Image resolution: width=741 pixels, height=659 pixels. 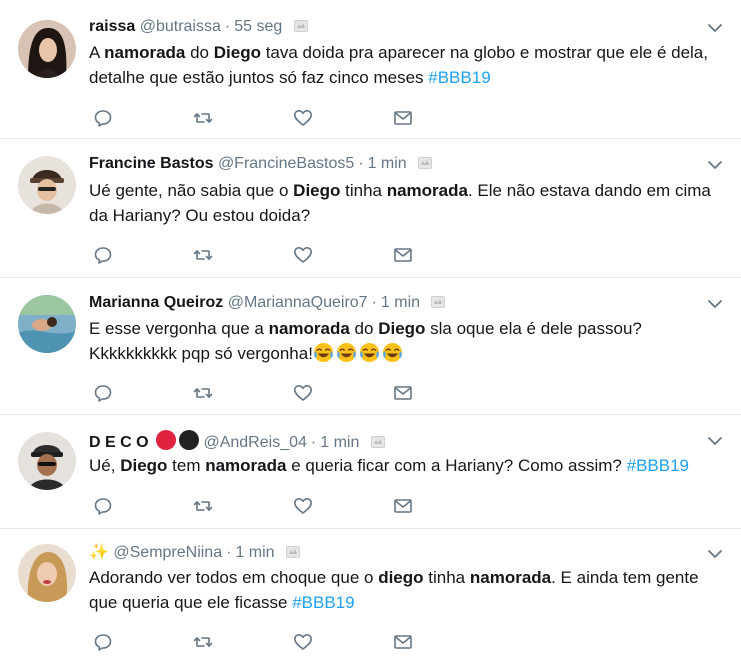 I want to click on text-segment: A, so click(x=97, y=52).